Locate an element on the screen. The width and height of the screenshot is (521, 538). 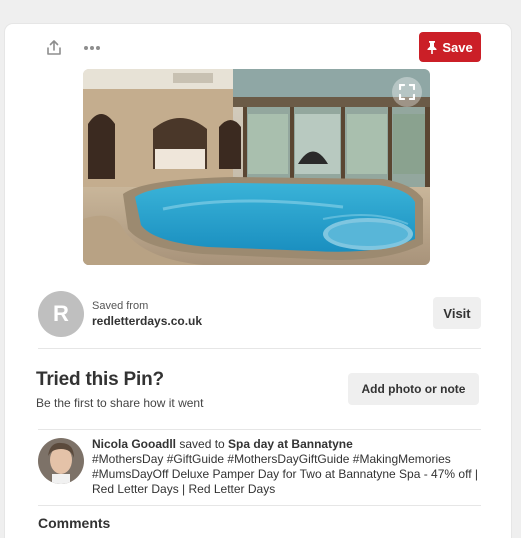
share-button is located at coordinates (54, 48).